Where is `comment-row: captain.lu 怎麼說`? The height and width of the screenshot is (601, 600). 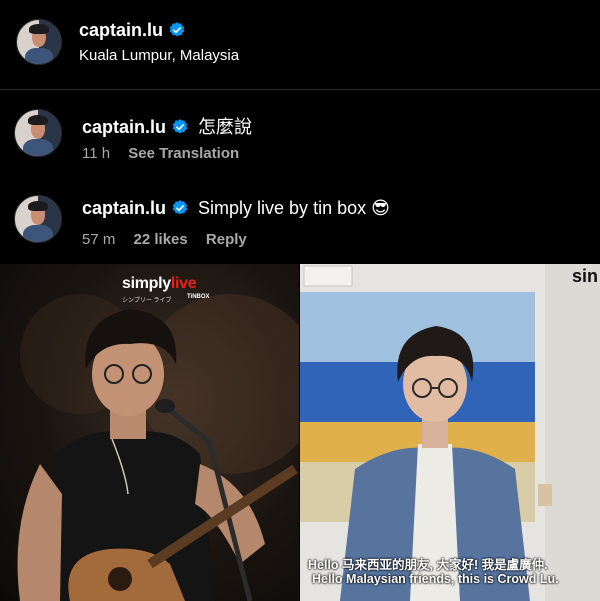
comment-row: captain.lu 怎麼說 is located at coordinates (167, 126).